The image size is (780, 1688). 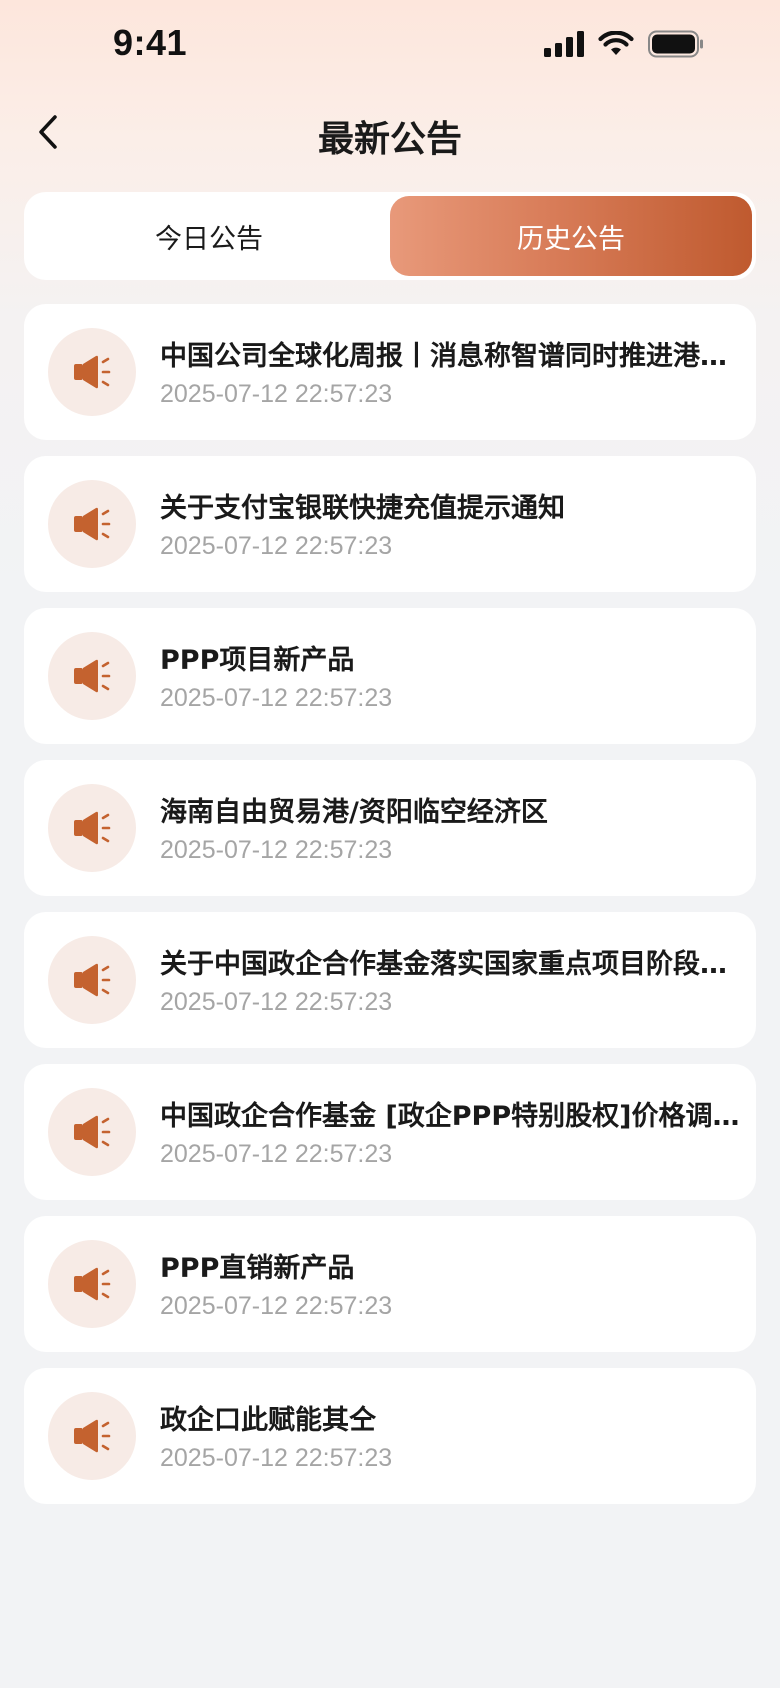 I want to click on announcement-title: PPP项目新产品, so click(x=257, y=660).